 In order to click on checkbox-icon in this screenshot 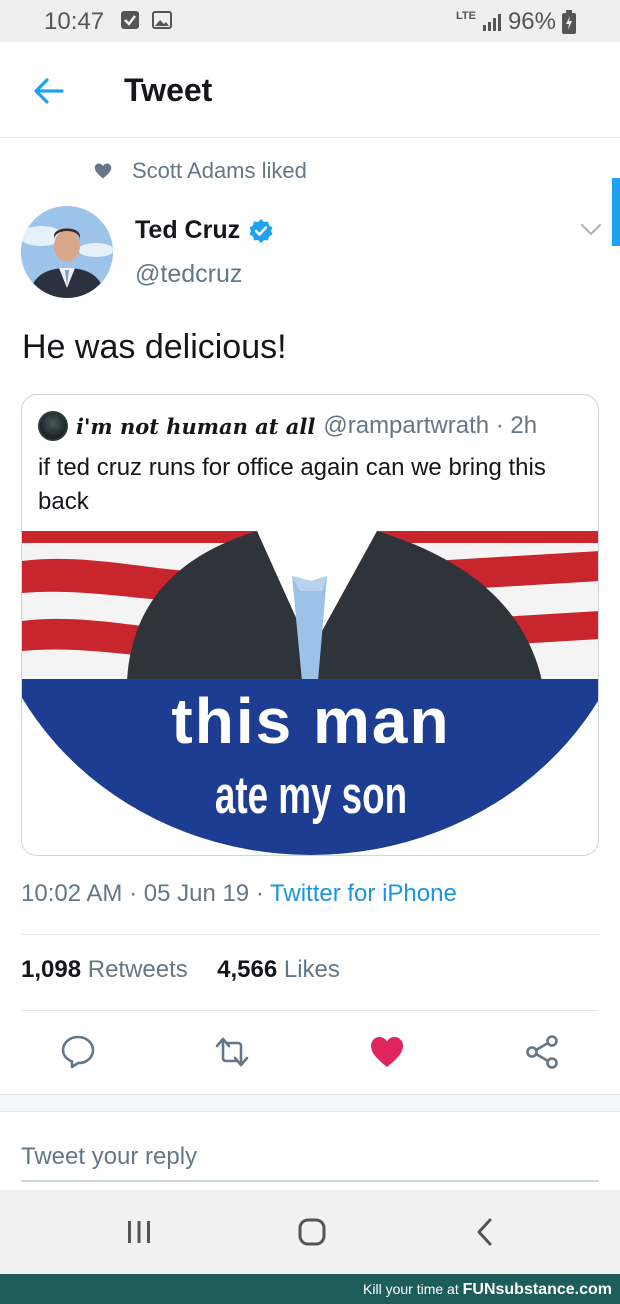, I will do `click(130, 20)`.